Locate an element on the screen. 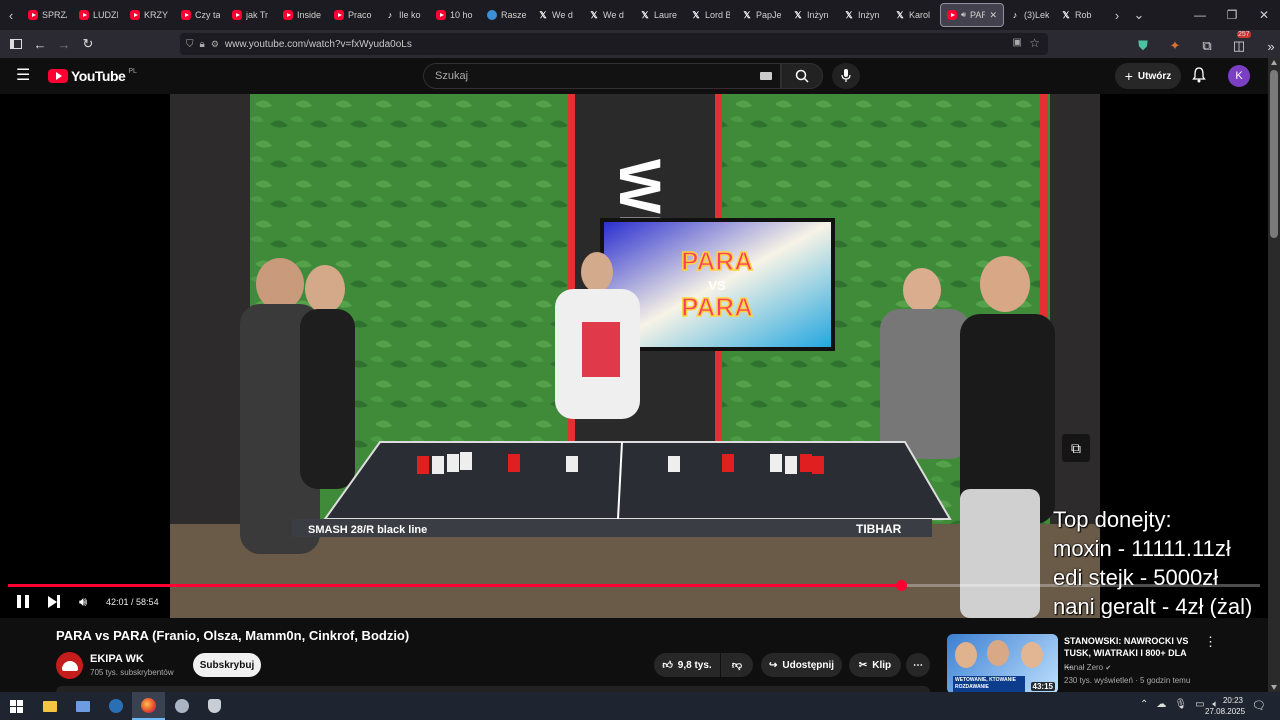  browser-tab: Praco is located at coordinates (353, 15).